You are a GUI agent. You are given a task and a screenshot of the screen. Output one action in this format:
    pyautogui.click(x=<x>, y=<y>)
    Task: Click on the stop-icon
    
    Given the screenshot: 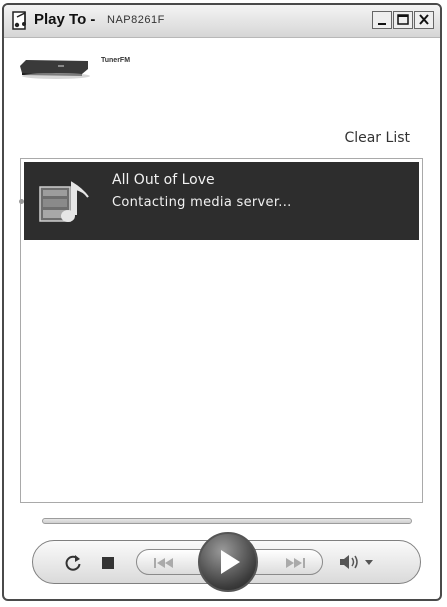 What is the action you would take?
    pyautogui.click(x=108, y=563)
    